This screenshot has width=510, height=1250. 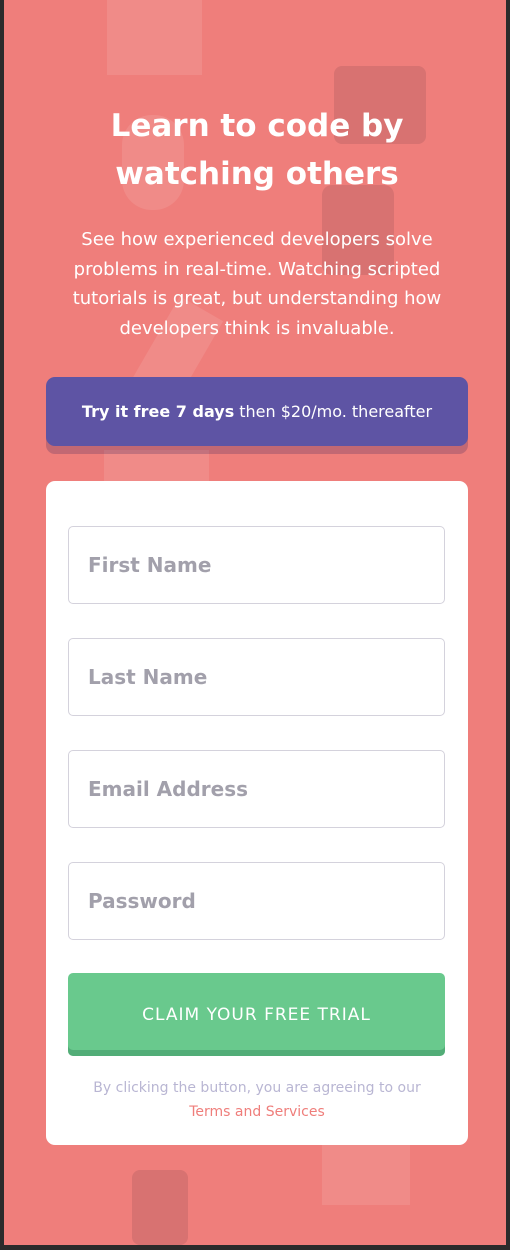 I want to click on terms-link: Terms and Services, so click(x=257, y=1112).